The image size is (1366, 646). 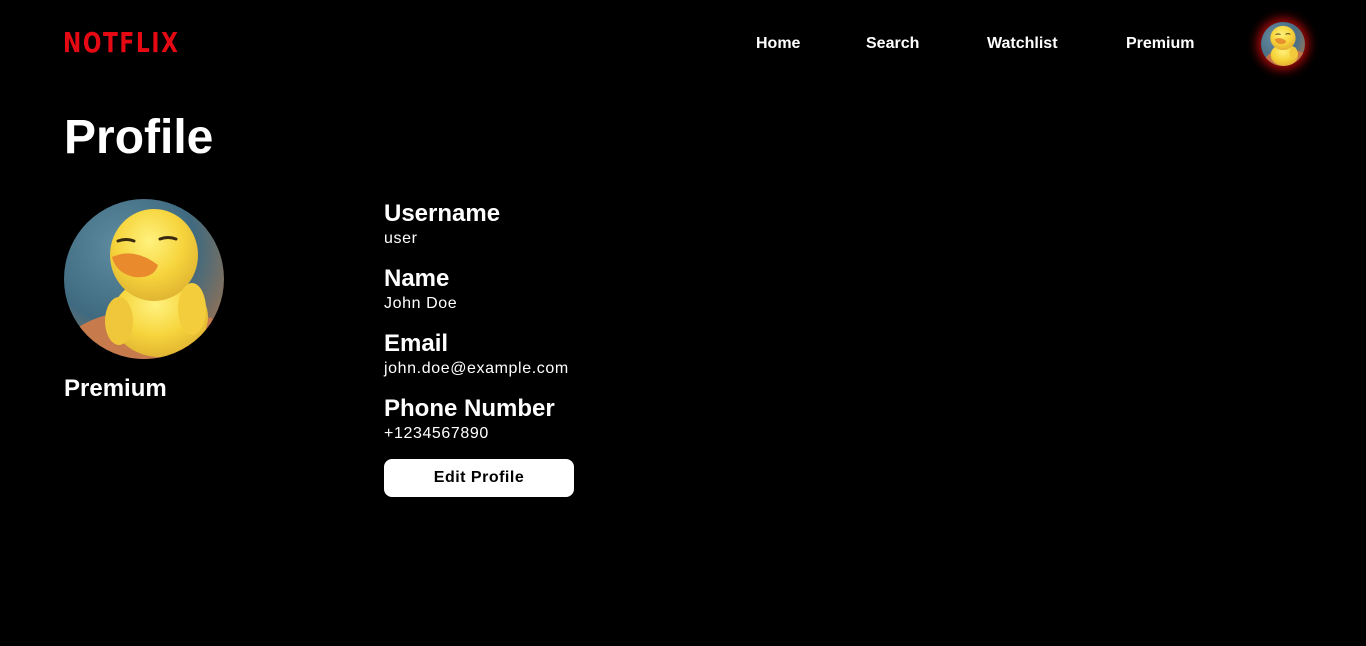 What do you see at coordinates (139, 137) in the screenshot?
I see `page-title: Profile` at bounding box center [139, 137].